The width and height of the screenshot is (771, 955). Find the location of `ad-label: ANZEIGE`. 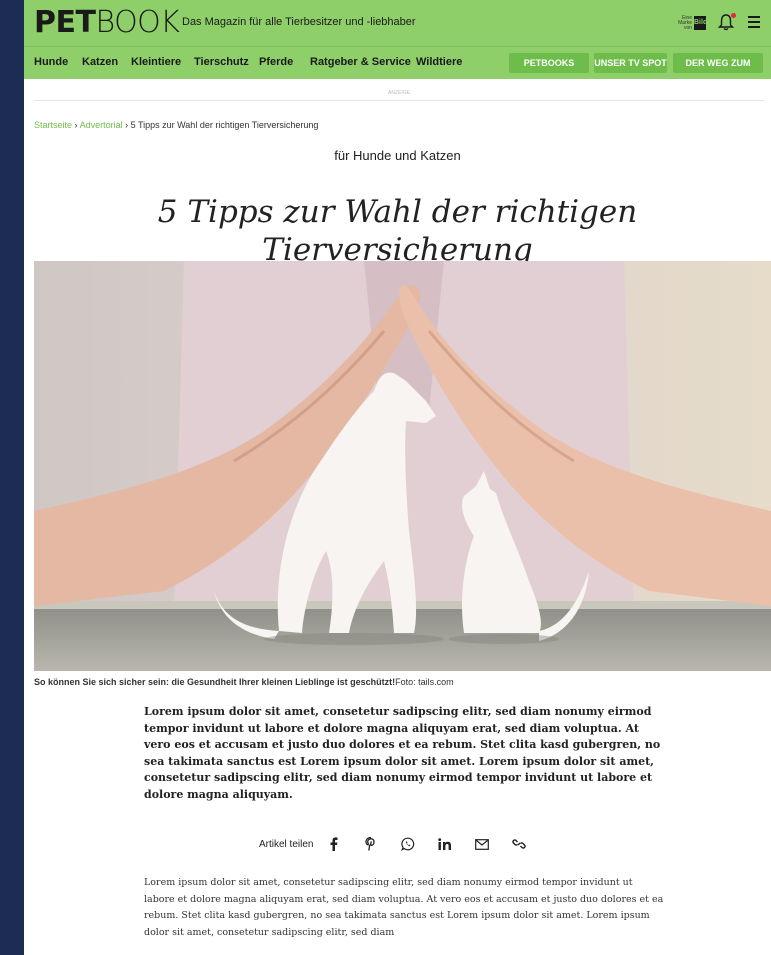

ad-label: ANZEIGE is located at coordinates (399, 93).